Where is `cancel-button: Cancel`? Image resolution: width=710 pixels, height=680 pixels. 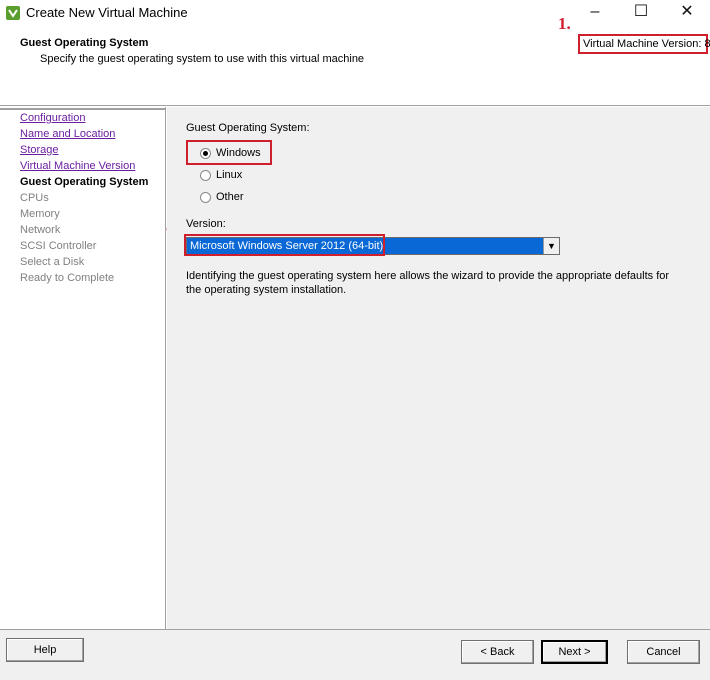
cancel-button: Cancel is located at coordinates (663, 652).